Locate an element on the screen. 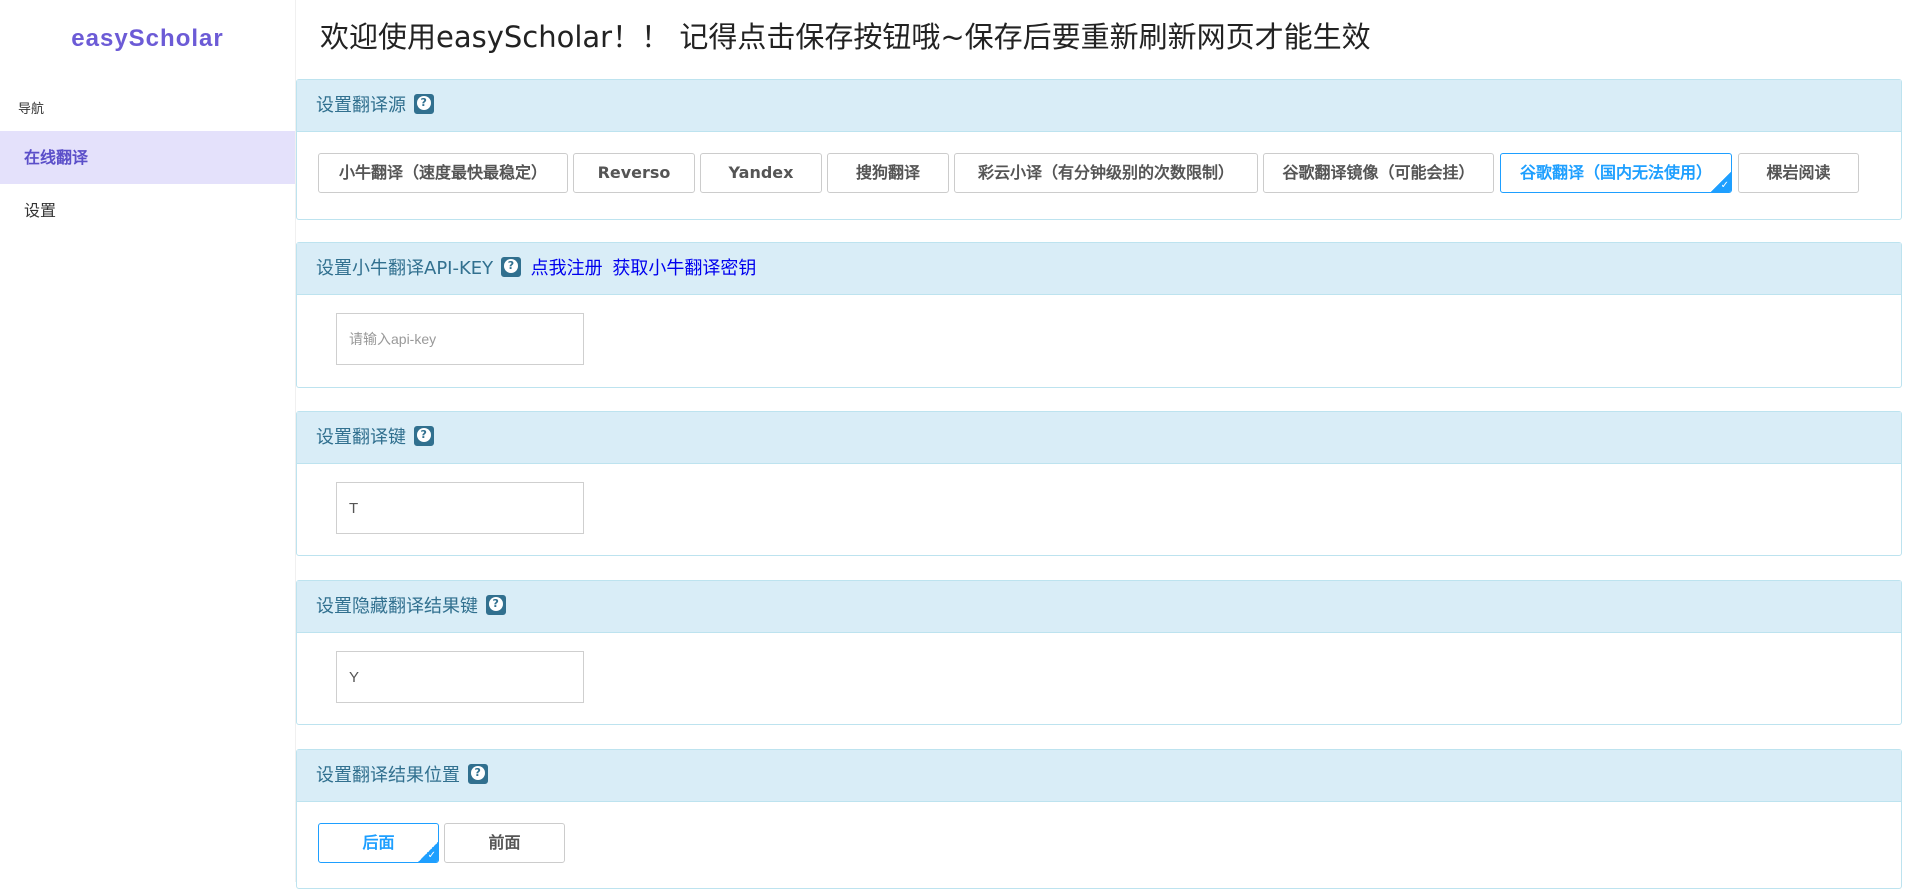 This screenshot has width=1913, height=889. option-label: Reverso is located at coordinates (634, 172).